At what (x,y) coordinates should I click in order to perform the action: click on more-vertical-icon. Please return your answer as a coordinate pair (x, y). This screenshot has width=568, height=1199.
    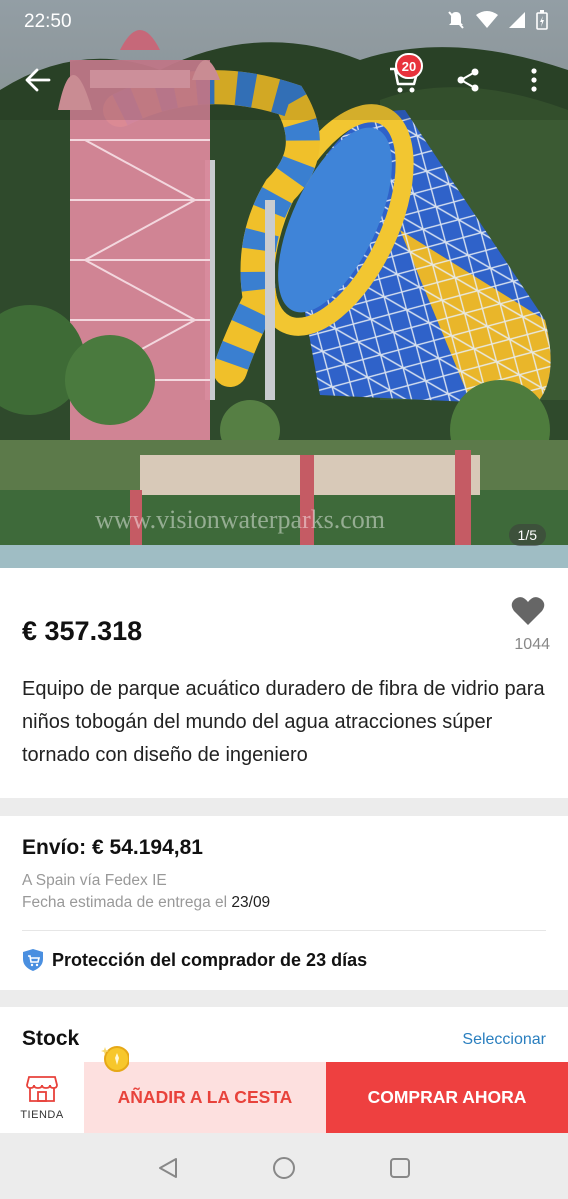
    Looking at the image, I should click on (534, 80).